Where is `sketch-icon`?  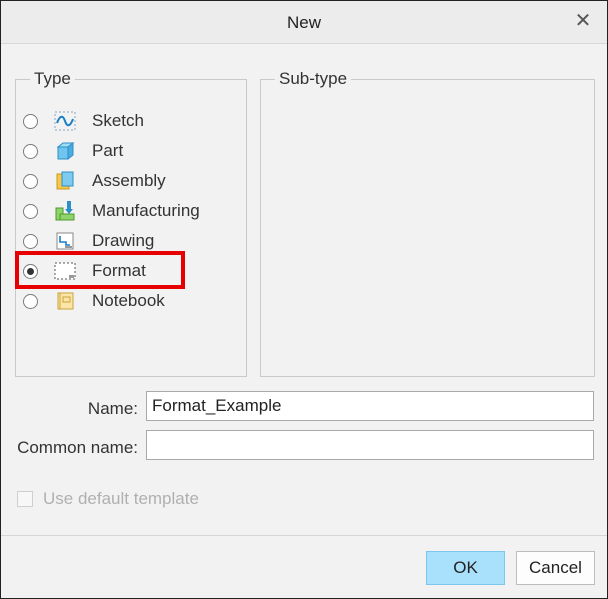 sketch-icon is located at coordinates (65, 121).